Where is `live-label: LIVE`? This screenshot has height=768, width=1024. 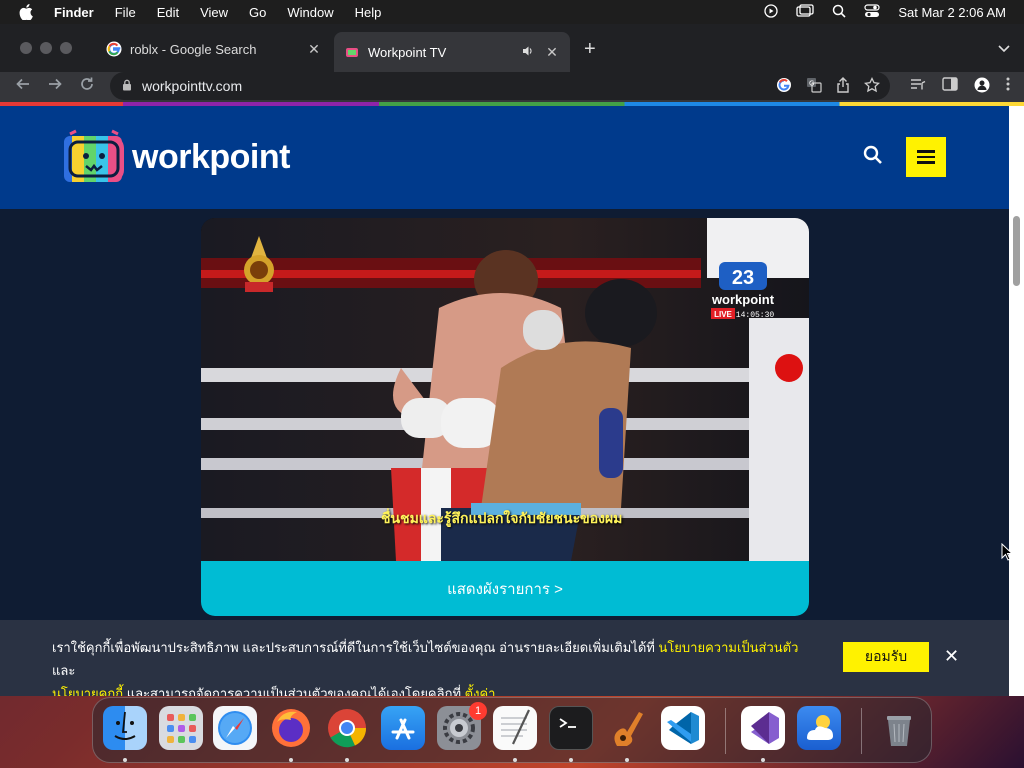 live-label: LIVE is located at coordinates (723, 314).